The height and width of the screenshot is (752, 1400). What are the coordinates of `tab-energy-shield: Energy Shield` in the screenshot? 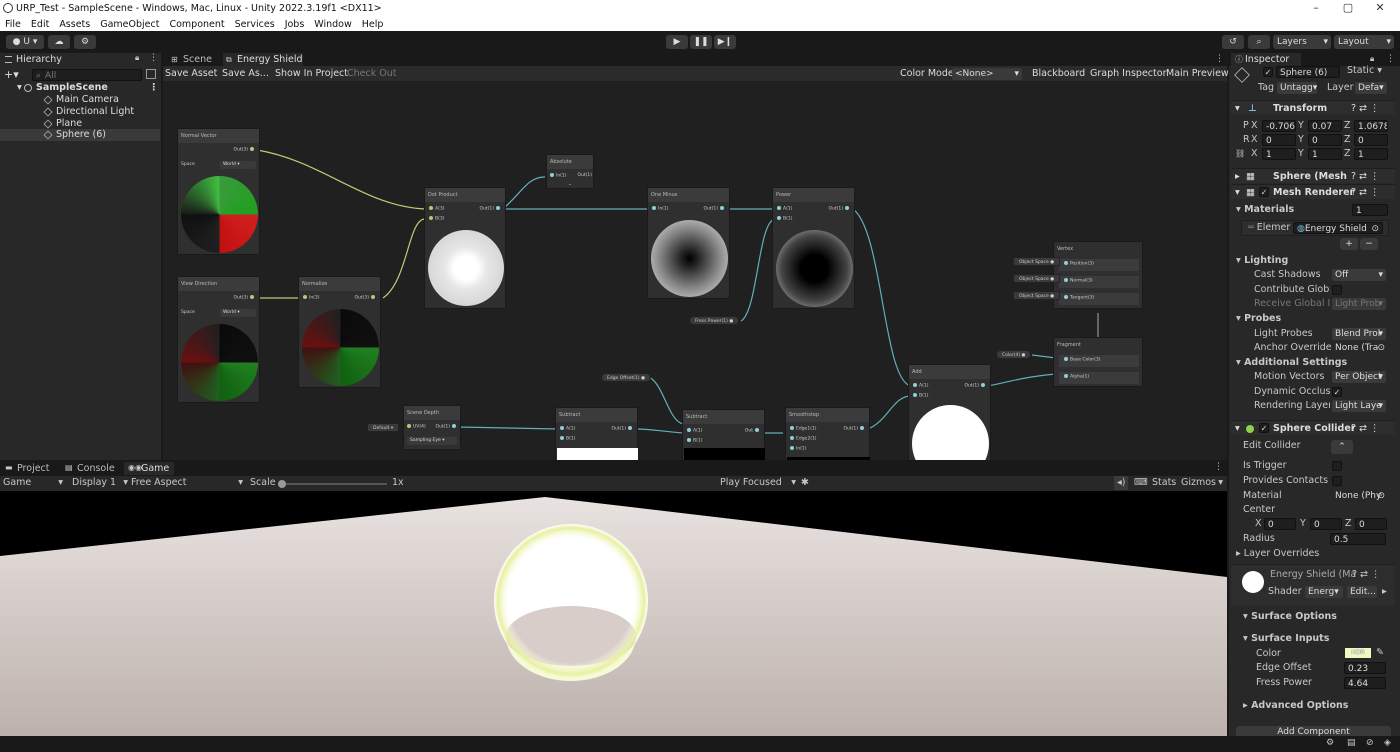 It's located at (263, 59).